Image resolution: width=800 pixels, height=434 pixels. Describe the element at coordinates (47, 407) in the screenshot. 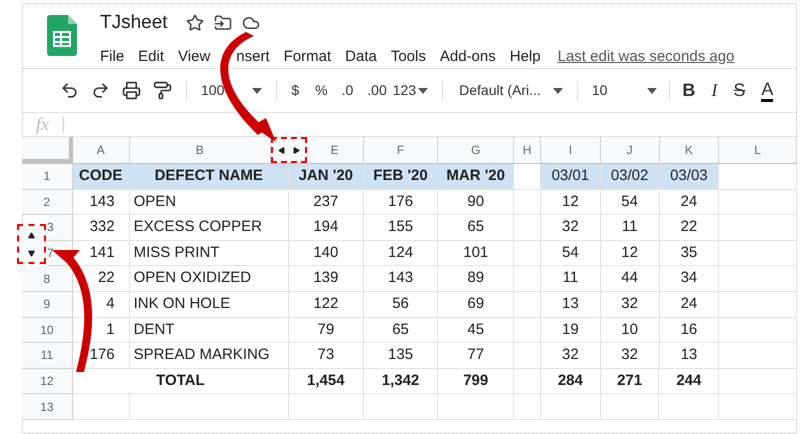

I see `row-header: 13` at that location.